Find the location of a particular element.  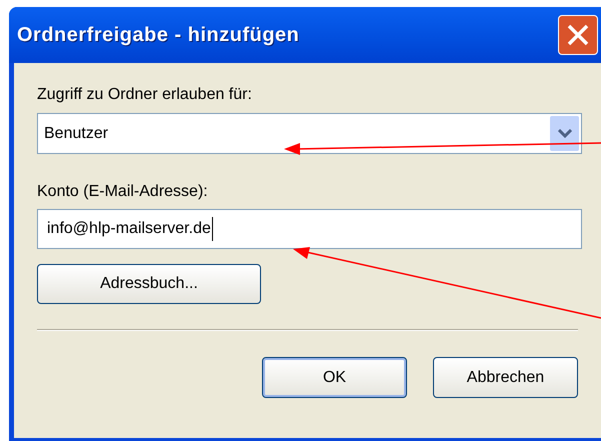

chevron-down-icon is located at coordinates (565, 133).